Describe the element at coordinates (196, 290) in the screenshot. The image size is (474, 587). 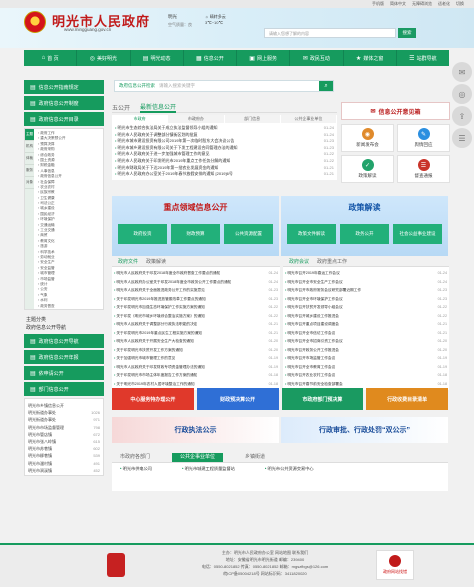
I see `list-item: 明光市人民政府关于全面推进政务公开工作的实施意见 01-23` at that location.